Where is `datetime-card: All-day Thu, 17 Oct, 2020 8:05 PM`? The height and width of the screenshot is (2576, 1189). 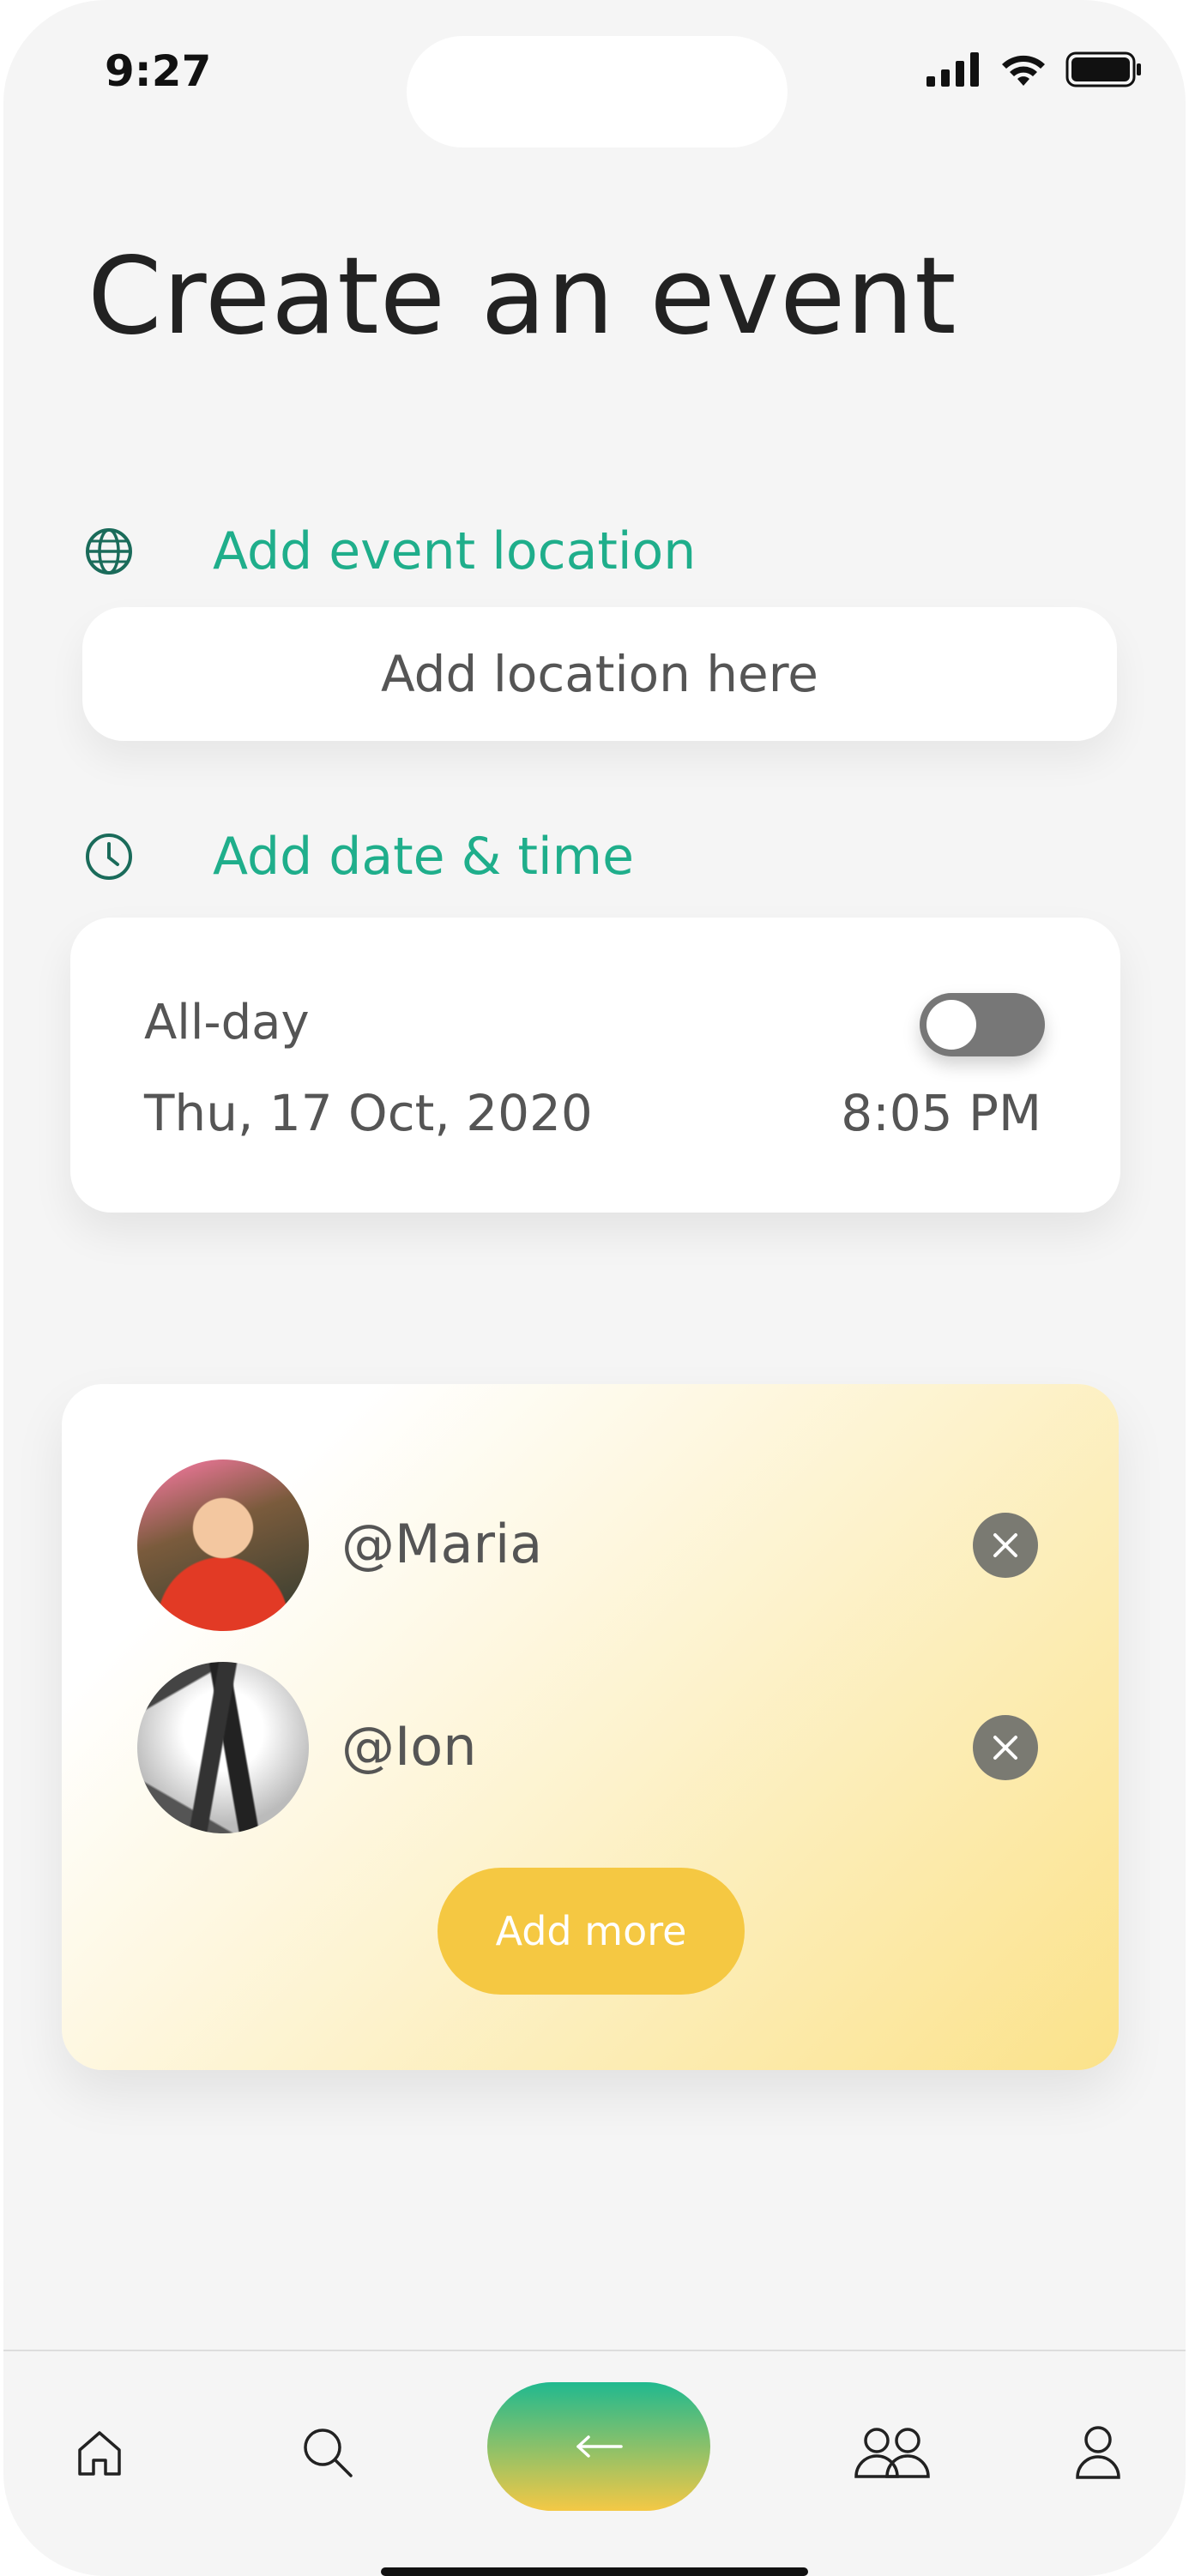 datetime-card: All-day Thu, 17 Oct, 2020 8:05 PM is located at coordinates (595, 1065).